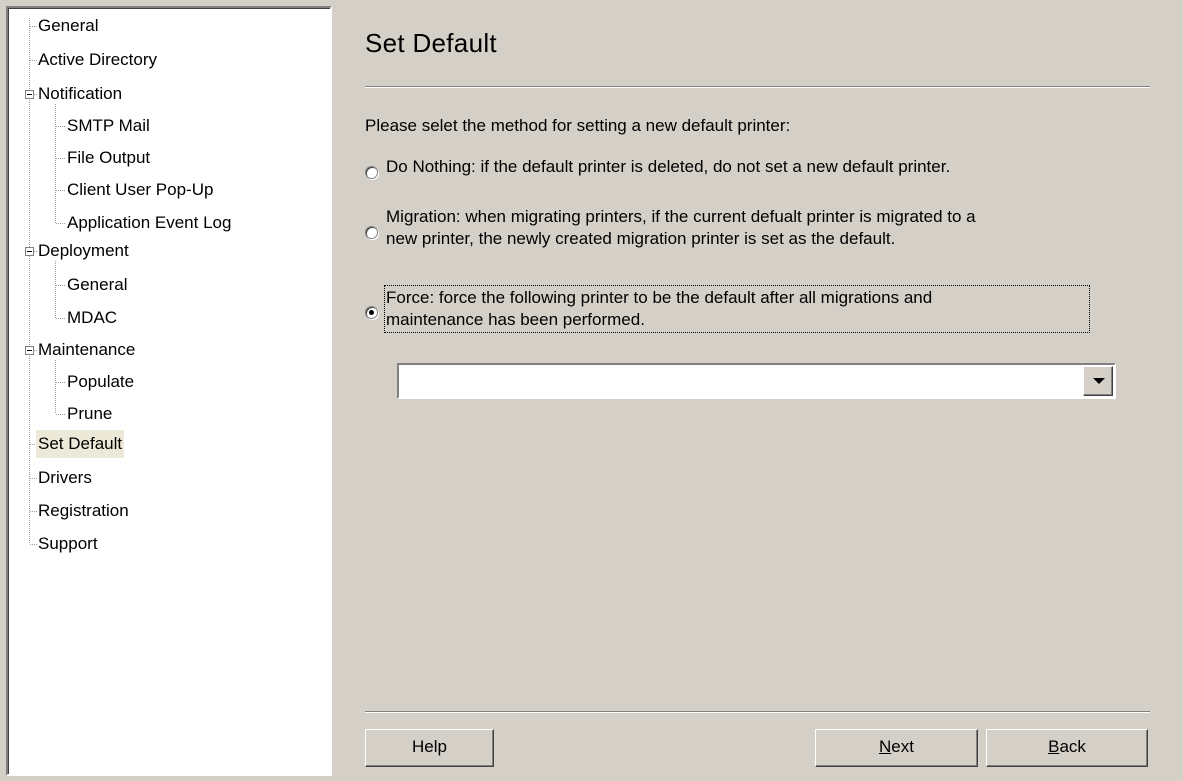  Describe the element at coordinates (86, 350) in the screenshot. I see `tree-item-maintenance: Maintenance` at that location.